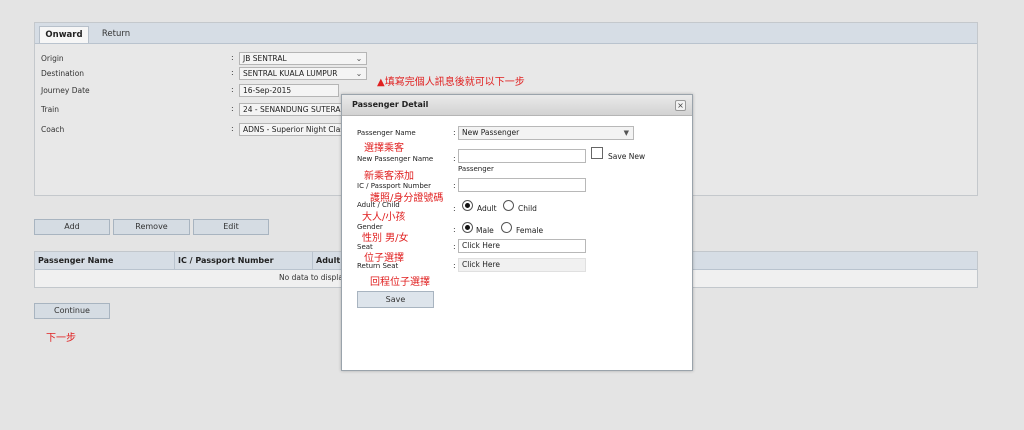  Describe the element at coordinates (454, 229) in the screenshot. I see `gender-colon: :` at that location.